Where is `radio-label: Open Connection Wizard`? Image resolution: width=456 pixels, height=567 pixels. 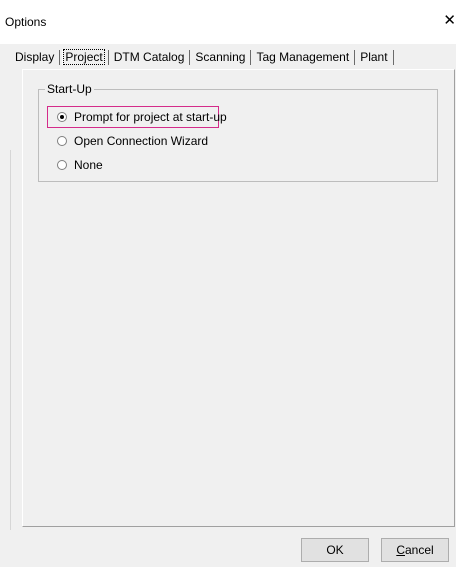
radio-label: Open Connection Wizard is located at coordinates (141, 141).